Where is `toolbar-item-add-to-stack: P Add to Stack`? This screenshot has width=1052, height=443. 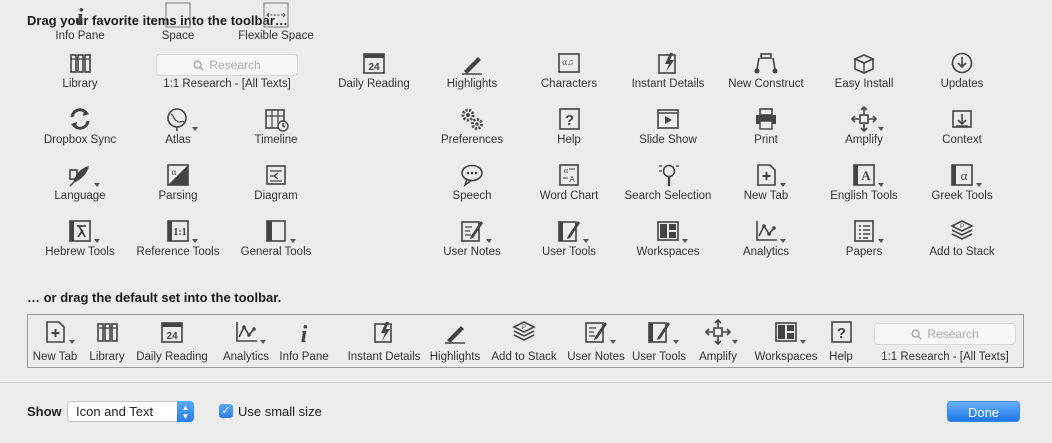 toolbar-item-add-to-stack: P Add to Stack is located at coordinates (962, 242).